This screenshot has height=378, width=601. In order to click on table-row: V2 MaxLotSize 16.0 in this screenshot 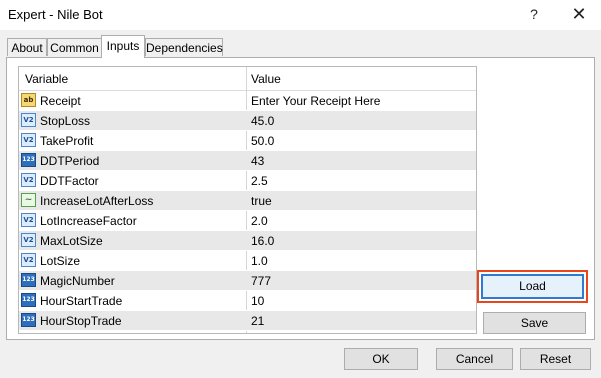, I will do `click(247, 241)`.